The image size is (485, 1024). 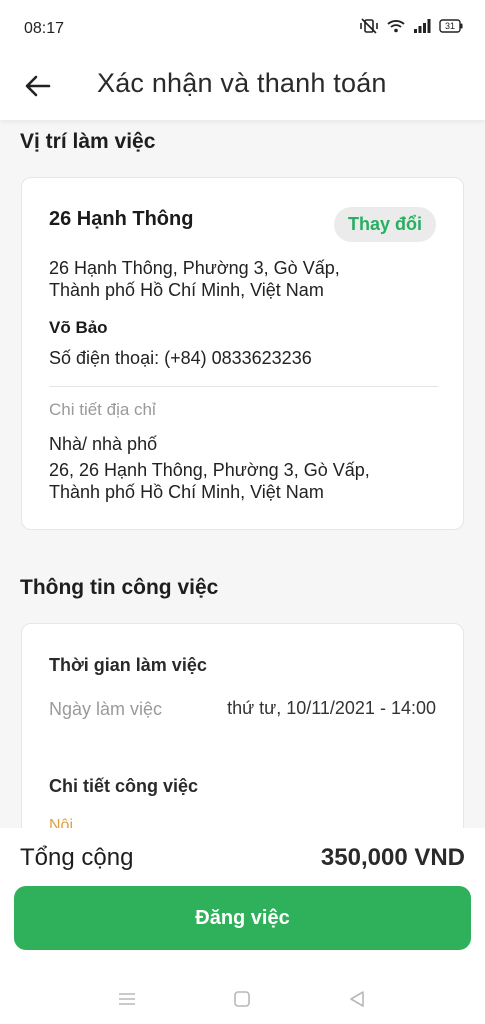 I want to click on page-title: Xác nhận và thanh toán, so click(x=242, y=83).